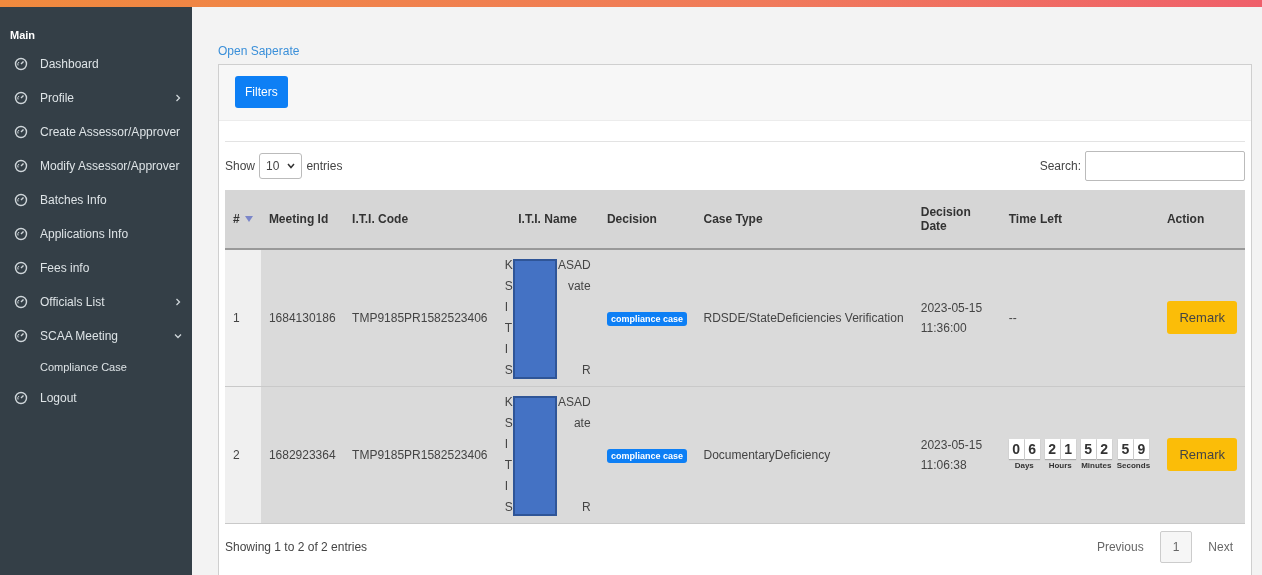  Describe the element at coordinates (804, 454) in the screenshot. I see `table-cell: DocumentaryDeficiency` at that location.